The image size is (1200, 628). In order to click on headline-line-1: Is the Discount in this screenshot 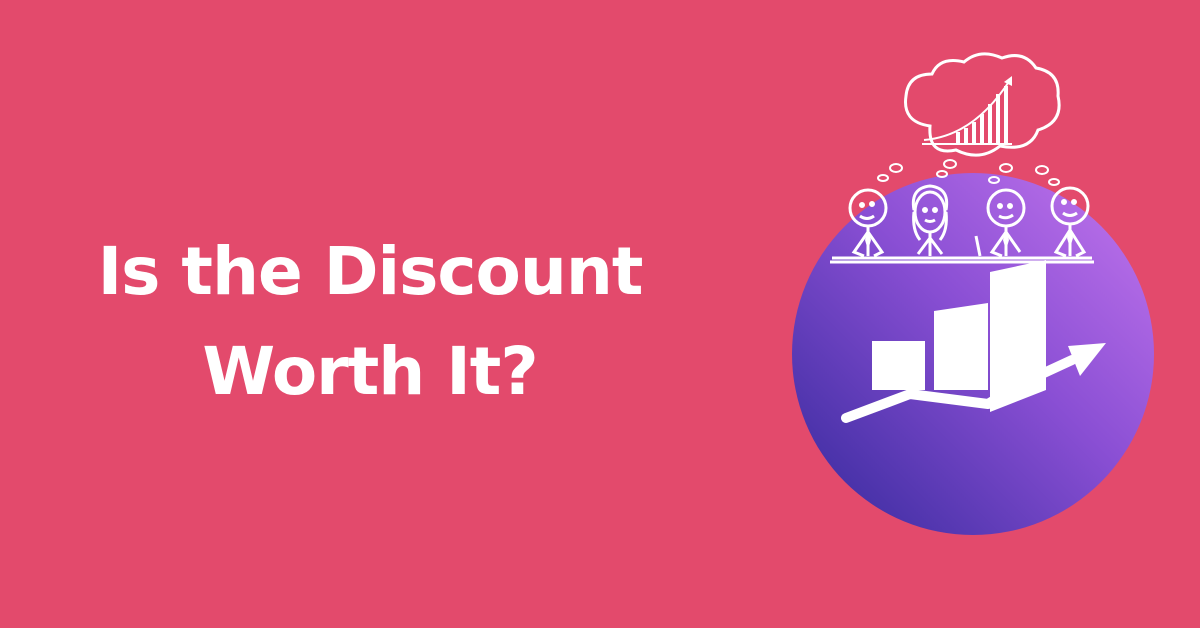, I will do `click(370, 271)`.